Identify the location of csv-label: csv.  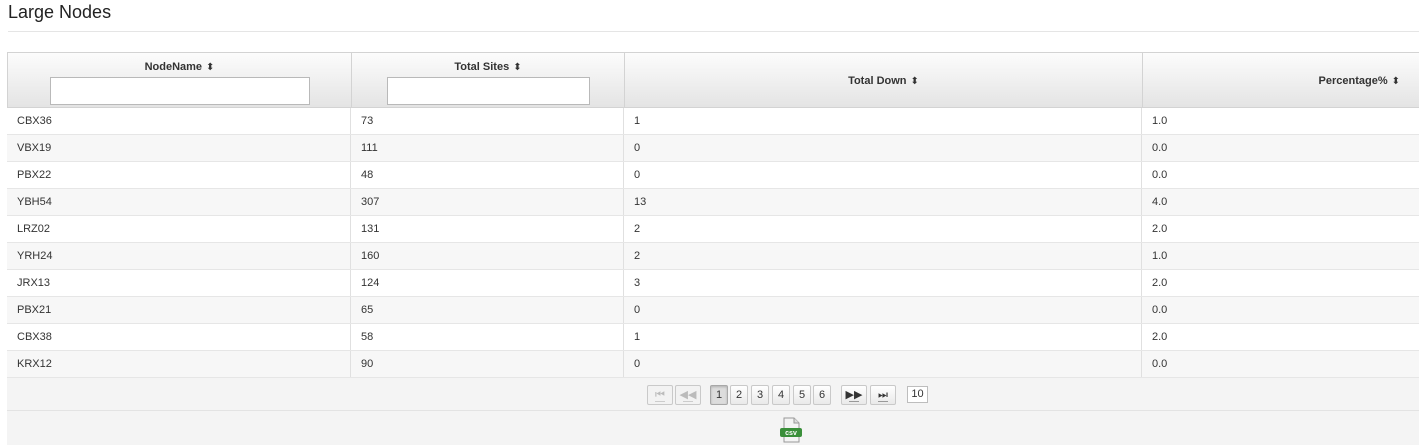
(791, 433).